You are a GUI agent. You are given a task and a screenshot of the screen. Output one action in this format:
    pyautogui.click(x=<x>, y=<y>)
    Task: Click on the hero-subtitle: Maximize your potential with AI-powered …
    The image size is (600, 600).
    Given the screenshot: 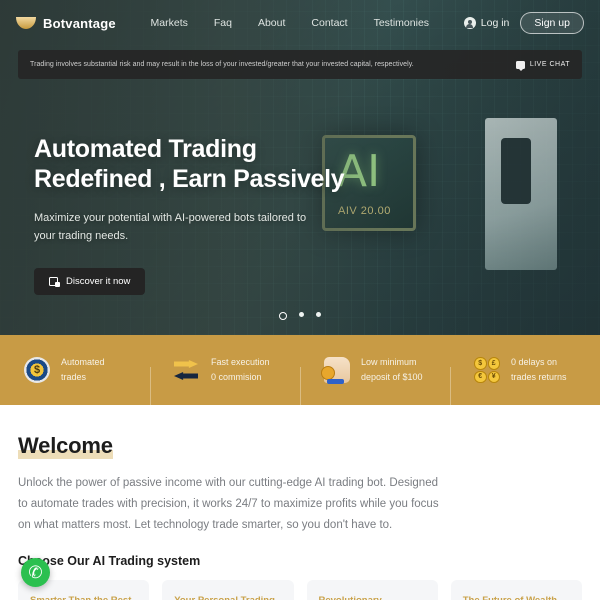 What is the action you would take?
    pyautogui.click(x=170, y=227)
    